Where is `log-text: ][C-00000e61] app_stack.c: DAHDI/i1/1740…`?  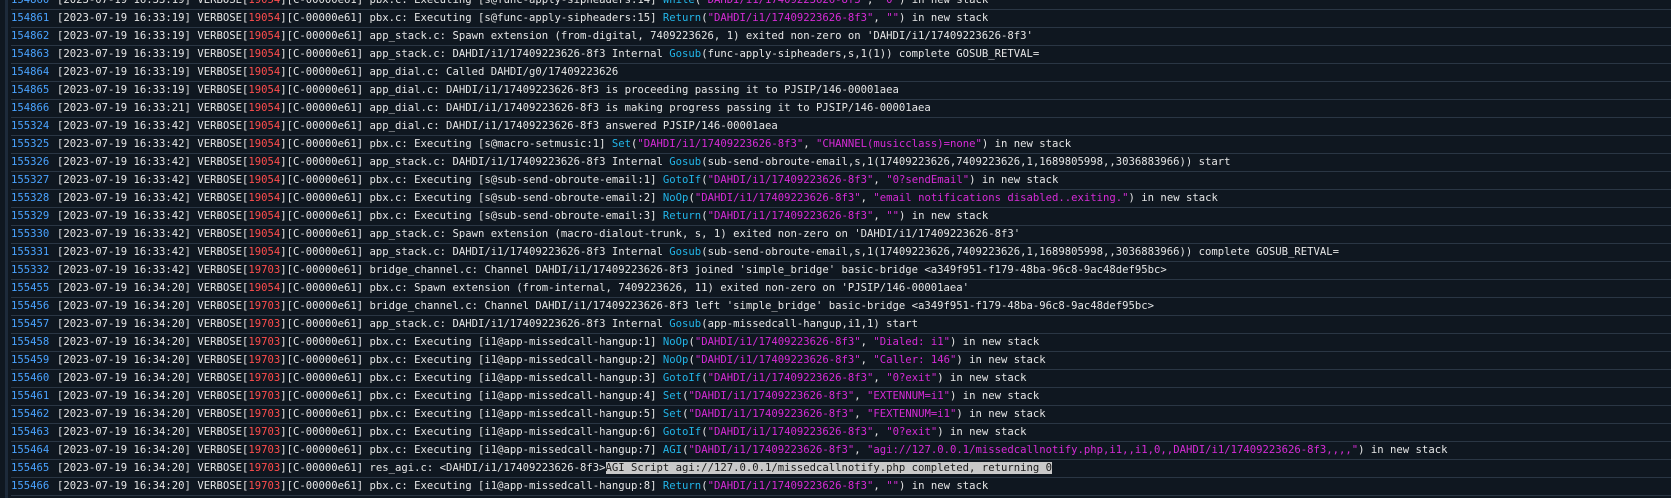
log-text: ][C-00000e61] app_stack.c: DAHDI/i1/1740… is located at coordinates (475, 162).